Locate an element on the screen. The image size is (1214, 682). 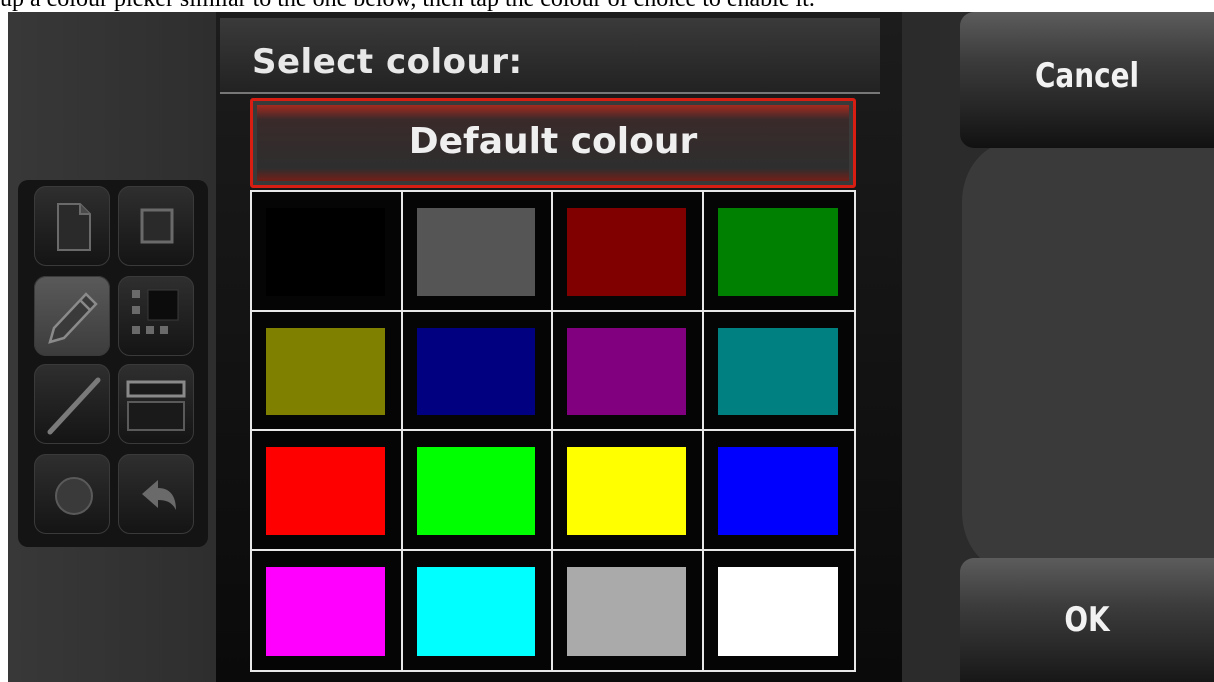
cancel-label: Cancel is located at coordinates (1087, 76).